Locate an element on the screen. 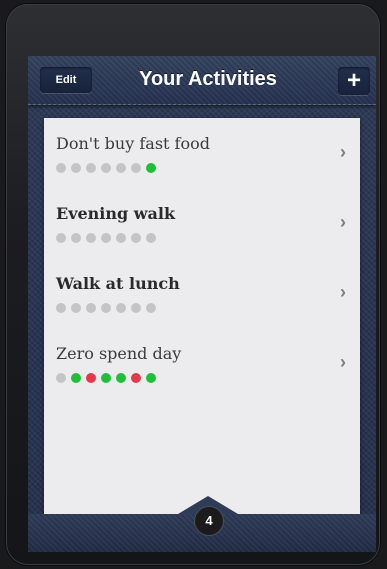 The width and height of the screenshot is (387, 569). navigation-bar: Edit Your Activities + is located at coordinates (202, 80).